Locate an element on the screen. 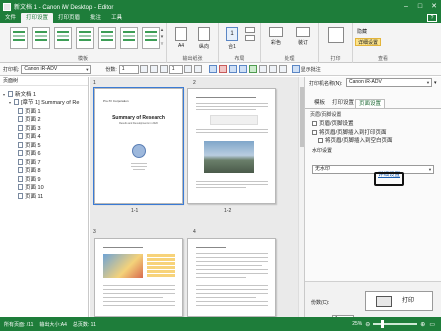  redo-icon is located at coordinates (282, 69).